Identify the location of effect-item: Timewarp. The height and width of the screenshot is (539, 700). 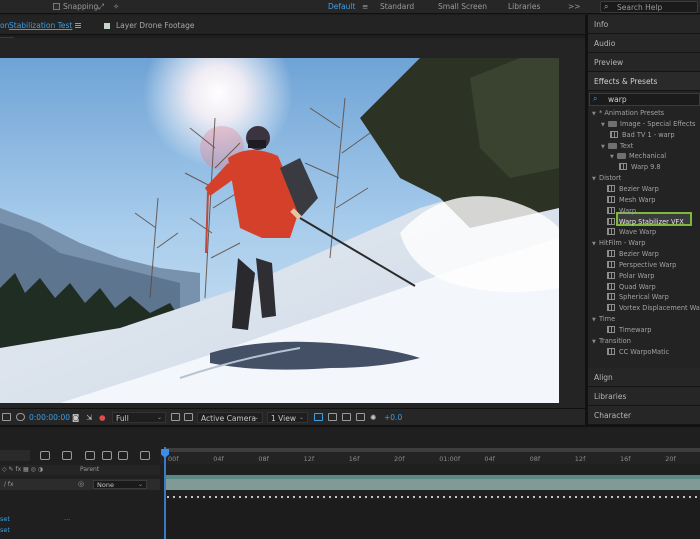
(629, 330).